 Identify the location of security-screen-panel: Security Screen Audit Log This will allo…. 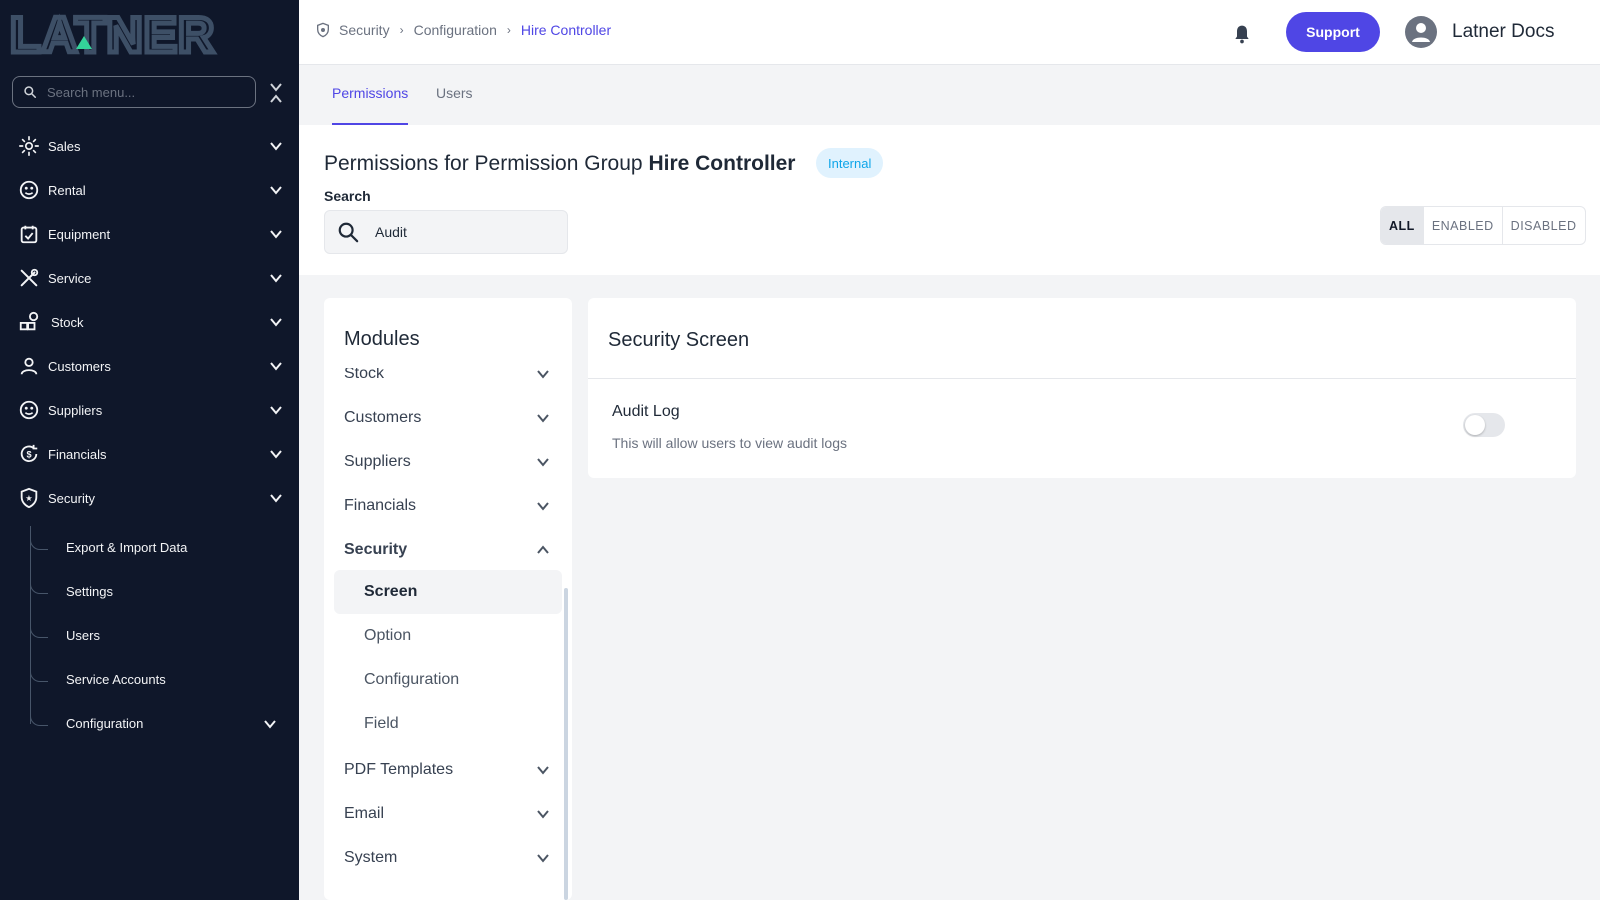
(1082, 388).